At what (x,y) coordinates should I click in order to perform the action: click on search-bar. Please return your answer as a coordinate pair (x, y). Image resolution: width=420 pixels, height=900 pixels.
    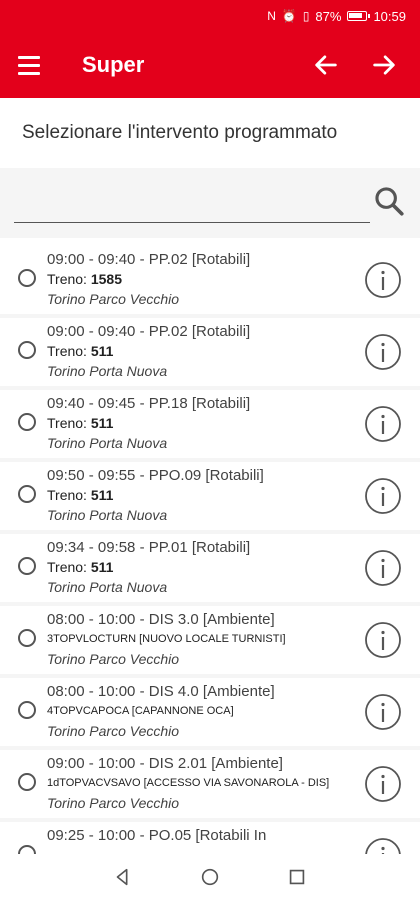
    Looking at the image, I should click on (210, 203).